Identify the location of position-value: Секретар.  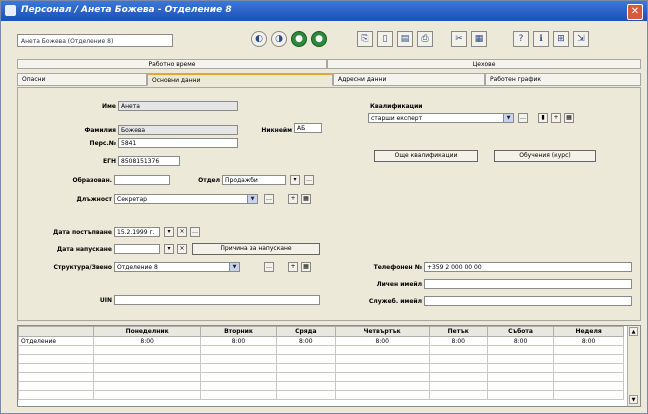
(132, 199).